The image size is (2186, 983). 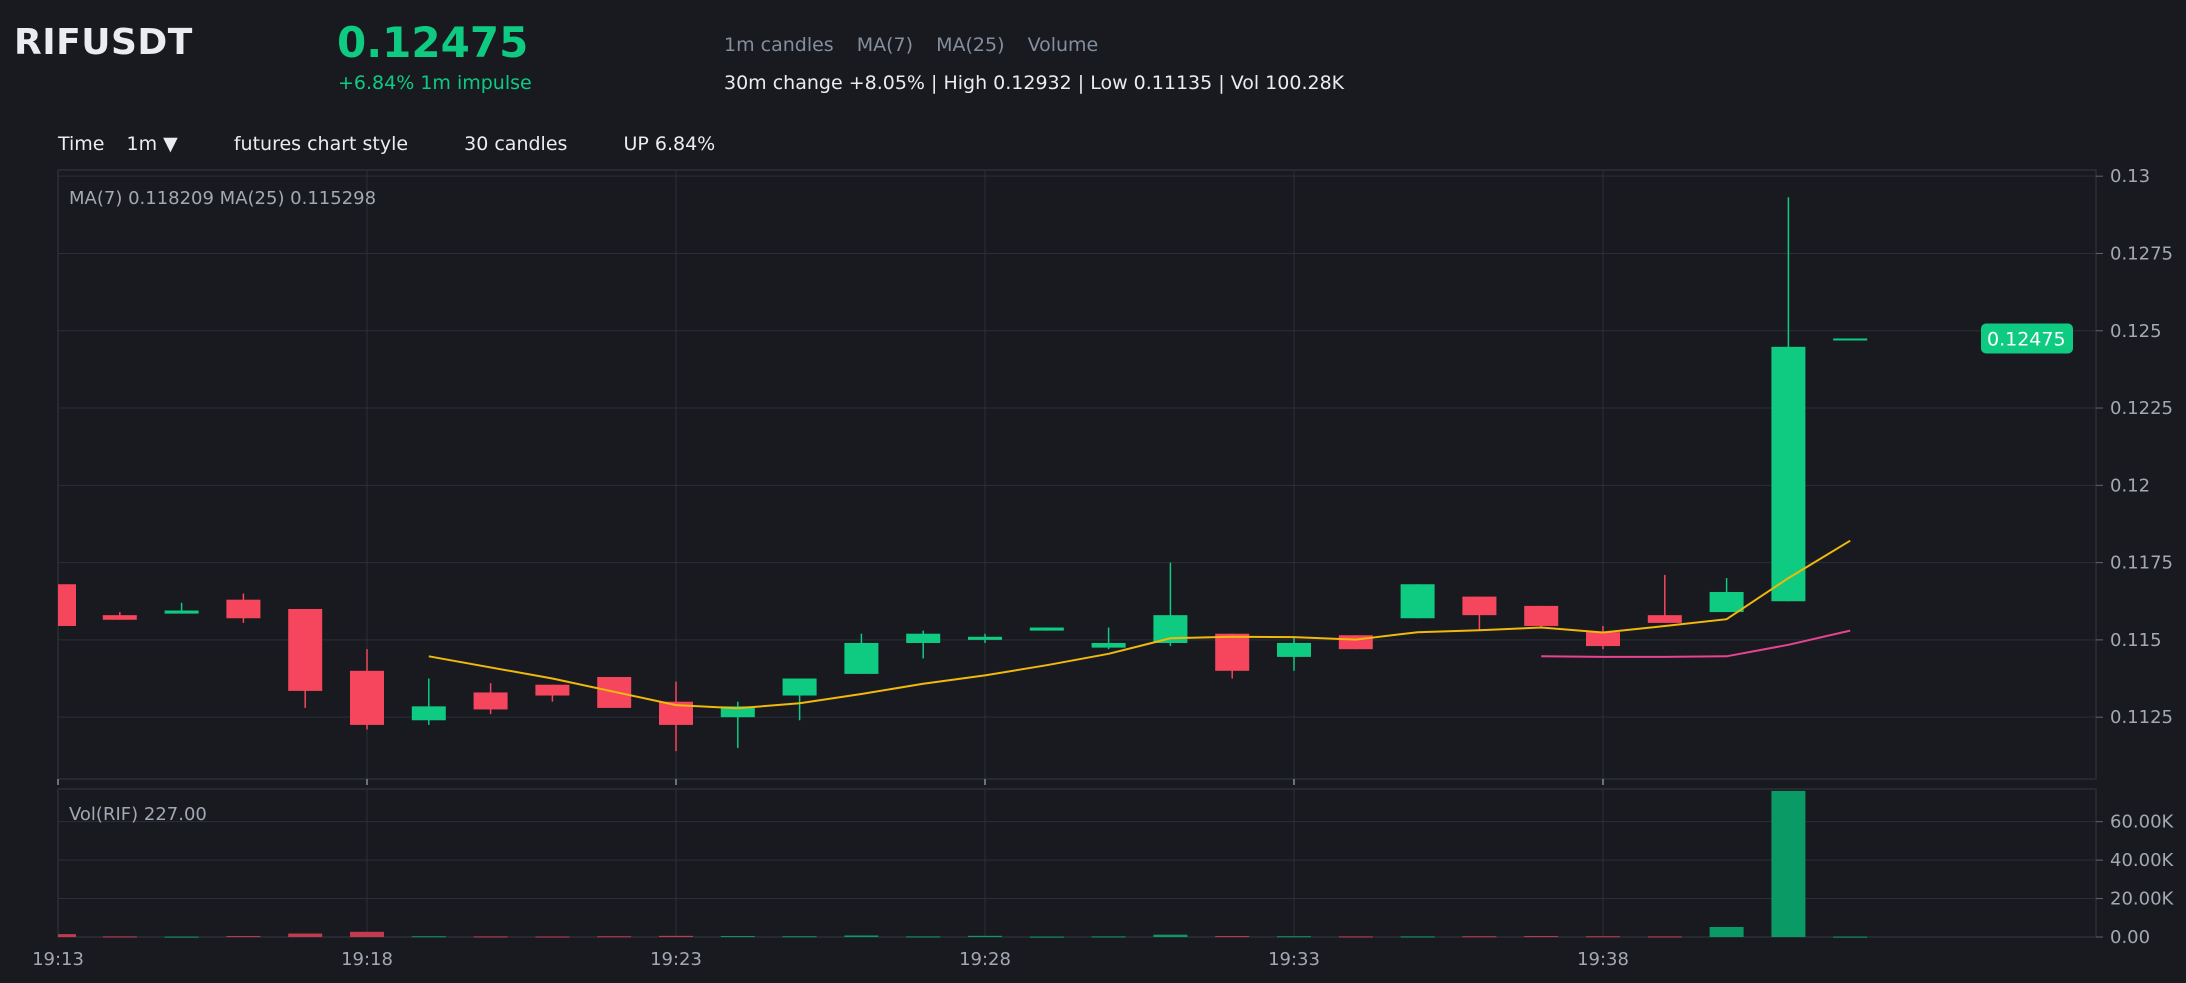 I want to click on volume-tick-label: 40.00K, so click(x=2142, y=860).